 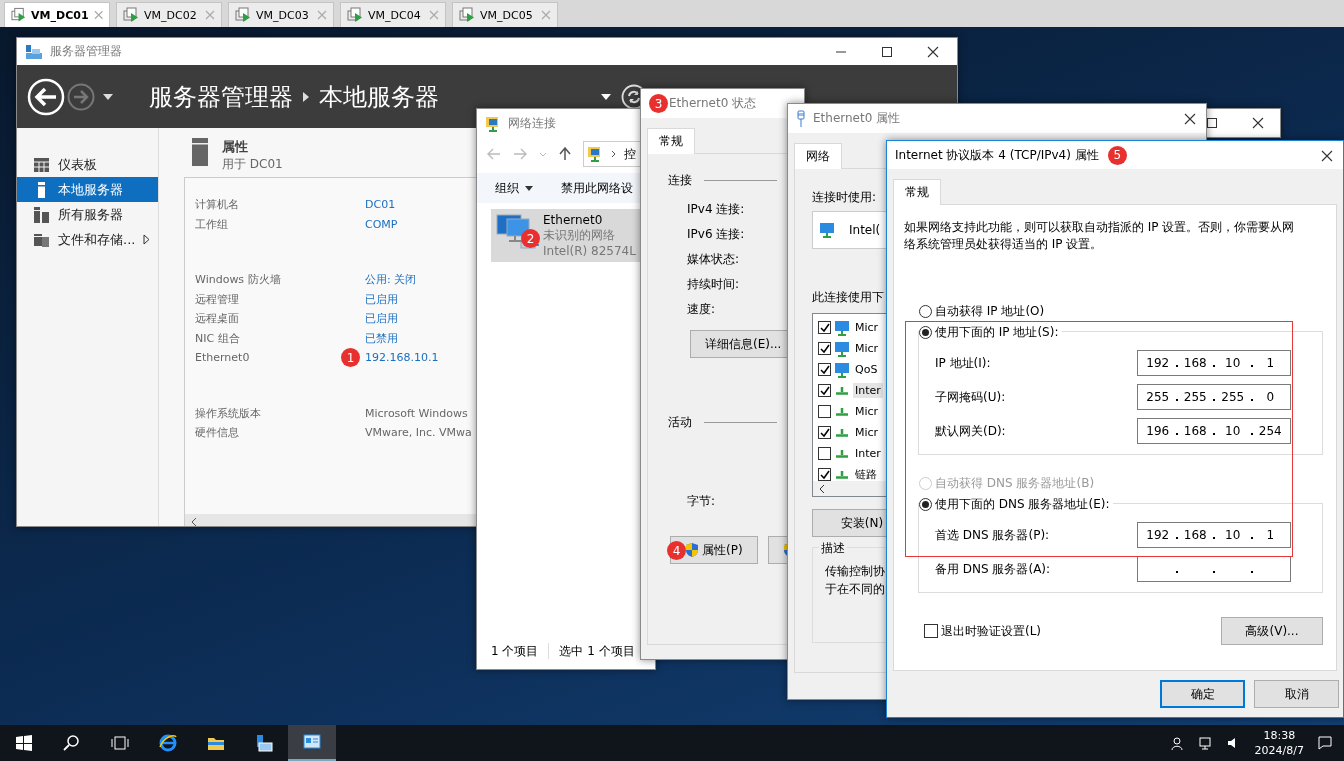 What do you see at coordinates (1214, 431) in the screenshot?
I see `ip-address-field: 196 168 10 254` at bounding box center [1214, 431].